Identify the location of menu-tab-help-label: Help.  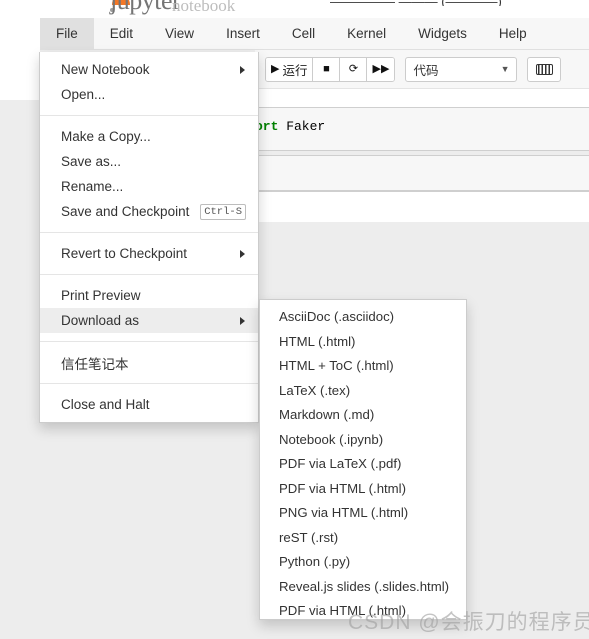
(512, 33).